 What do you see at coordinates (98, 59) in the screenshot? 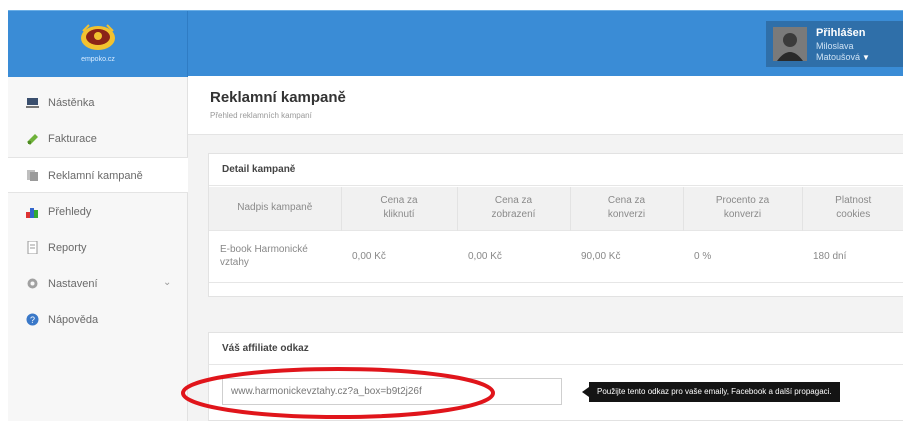
I see `logo-text: empoko.cz` at bounding box center [98, 59].